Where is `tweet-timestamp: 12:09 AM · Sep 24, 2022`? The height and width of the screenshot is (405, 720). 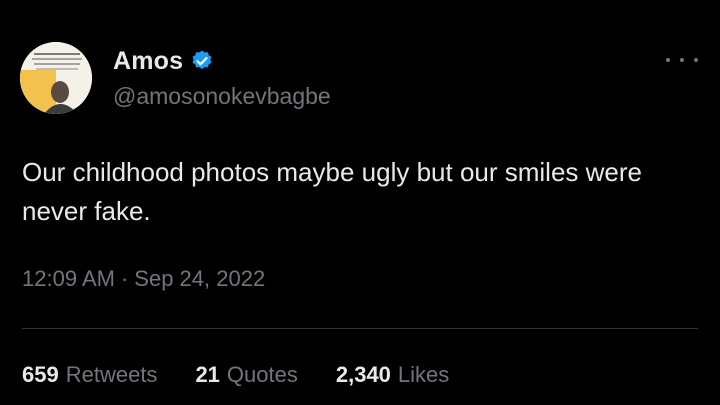
tweet-timestamp: 12:09 AM · Sep 24, 2022 is located at coordinates (143, 279).